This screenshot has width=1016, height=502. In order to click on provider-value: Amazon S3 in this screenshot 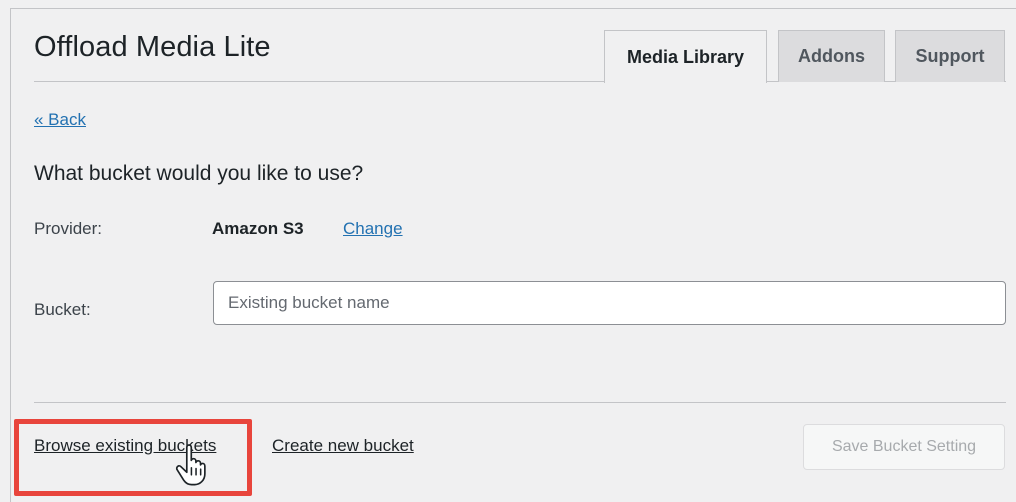, I will do `click(258, 228)`.